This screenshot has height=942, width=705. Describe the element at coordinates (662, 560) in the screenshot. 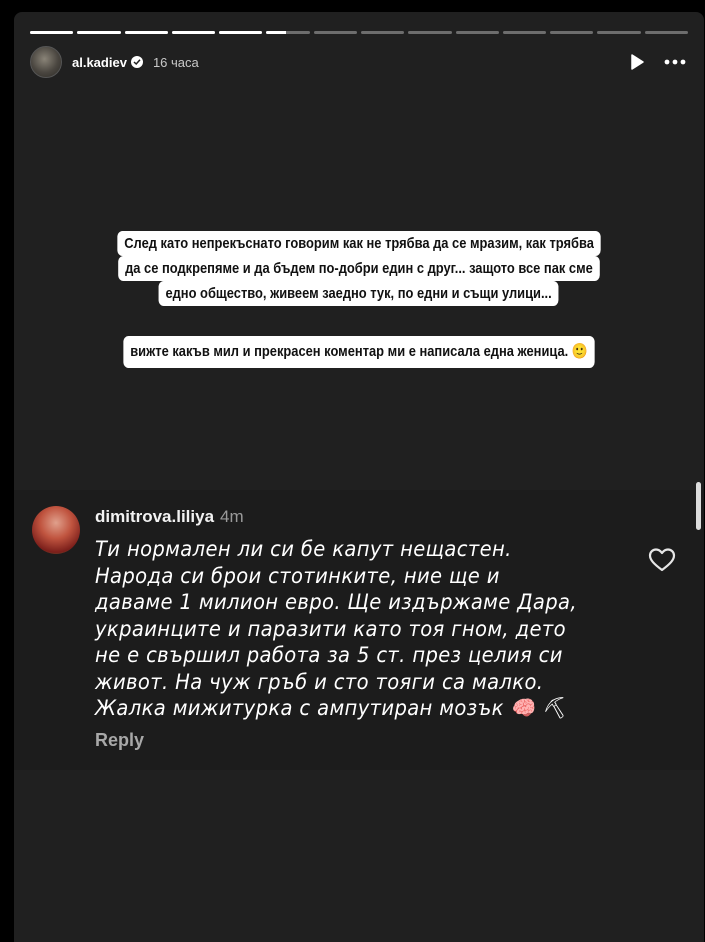

I see `heart-outline-icon` at that location.